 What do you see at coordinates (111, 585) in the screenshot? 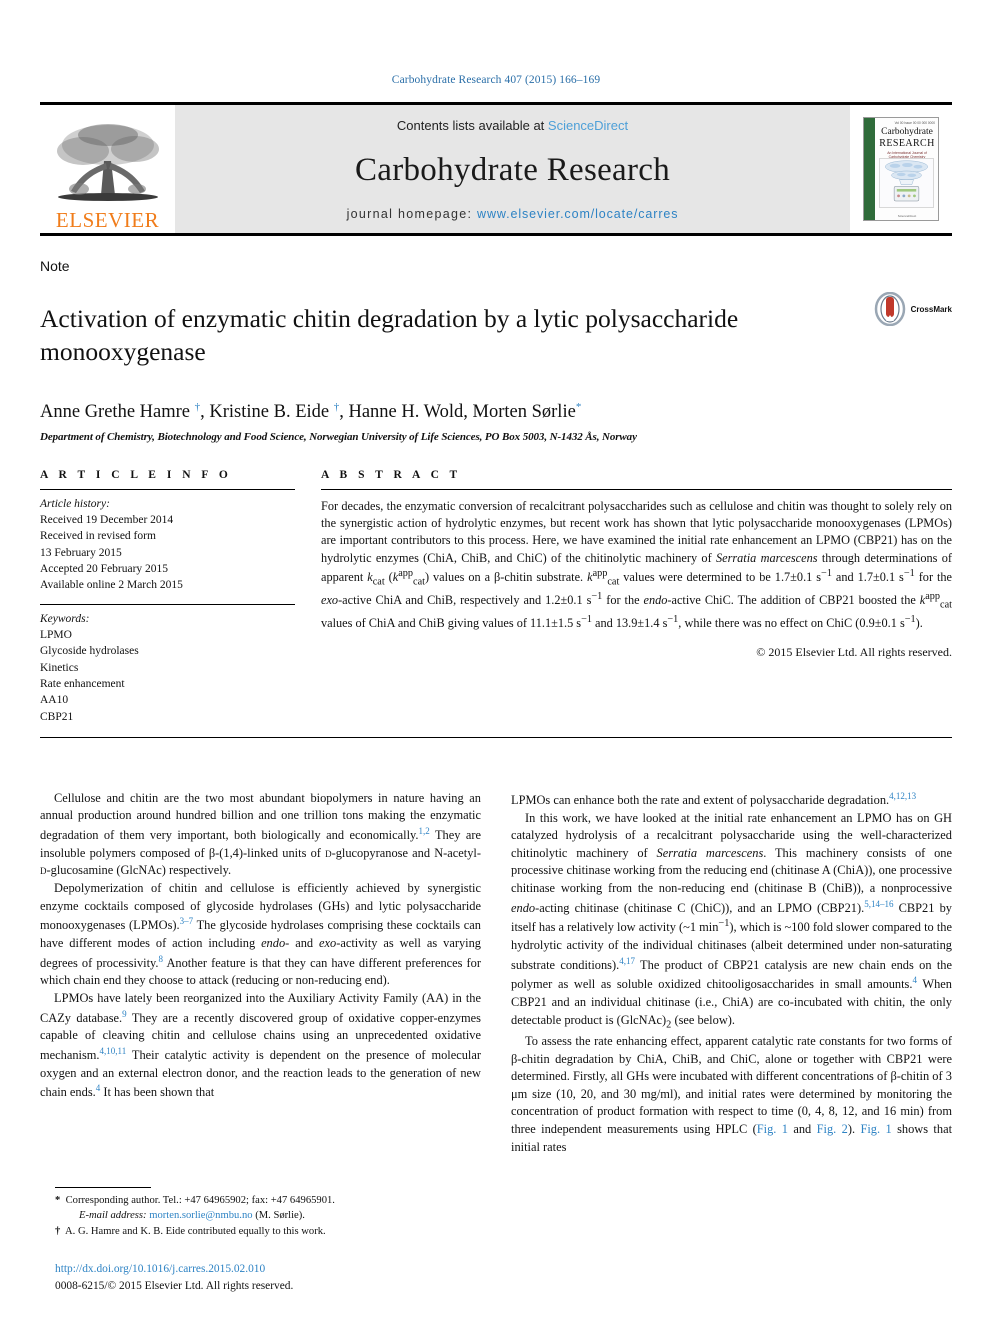
I see `history-item: Available online 2 March 2015` at bounding box center [111, 585].